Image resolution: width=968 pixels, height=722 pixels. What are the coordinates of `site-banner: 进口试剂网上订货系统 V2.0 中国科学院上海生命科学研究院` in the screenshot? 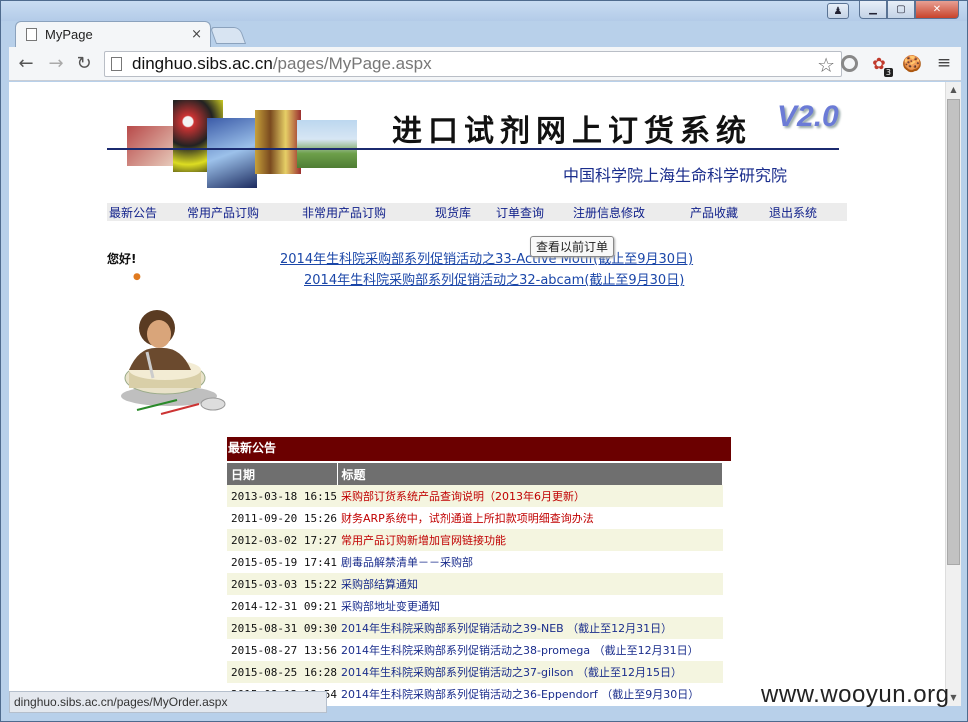 It's located at (476, 146).